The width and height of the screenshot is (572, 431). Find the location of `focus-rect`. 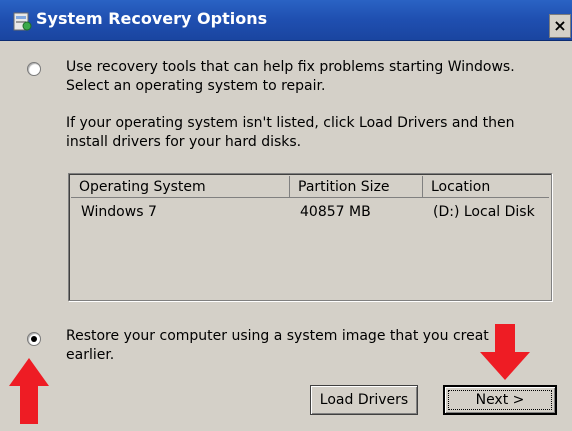

focus-rect is located at coordinates (500, 400).